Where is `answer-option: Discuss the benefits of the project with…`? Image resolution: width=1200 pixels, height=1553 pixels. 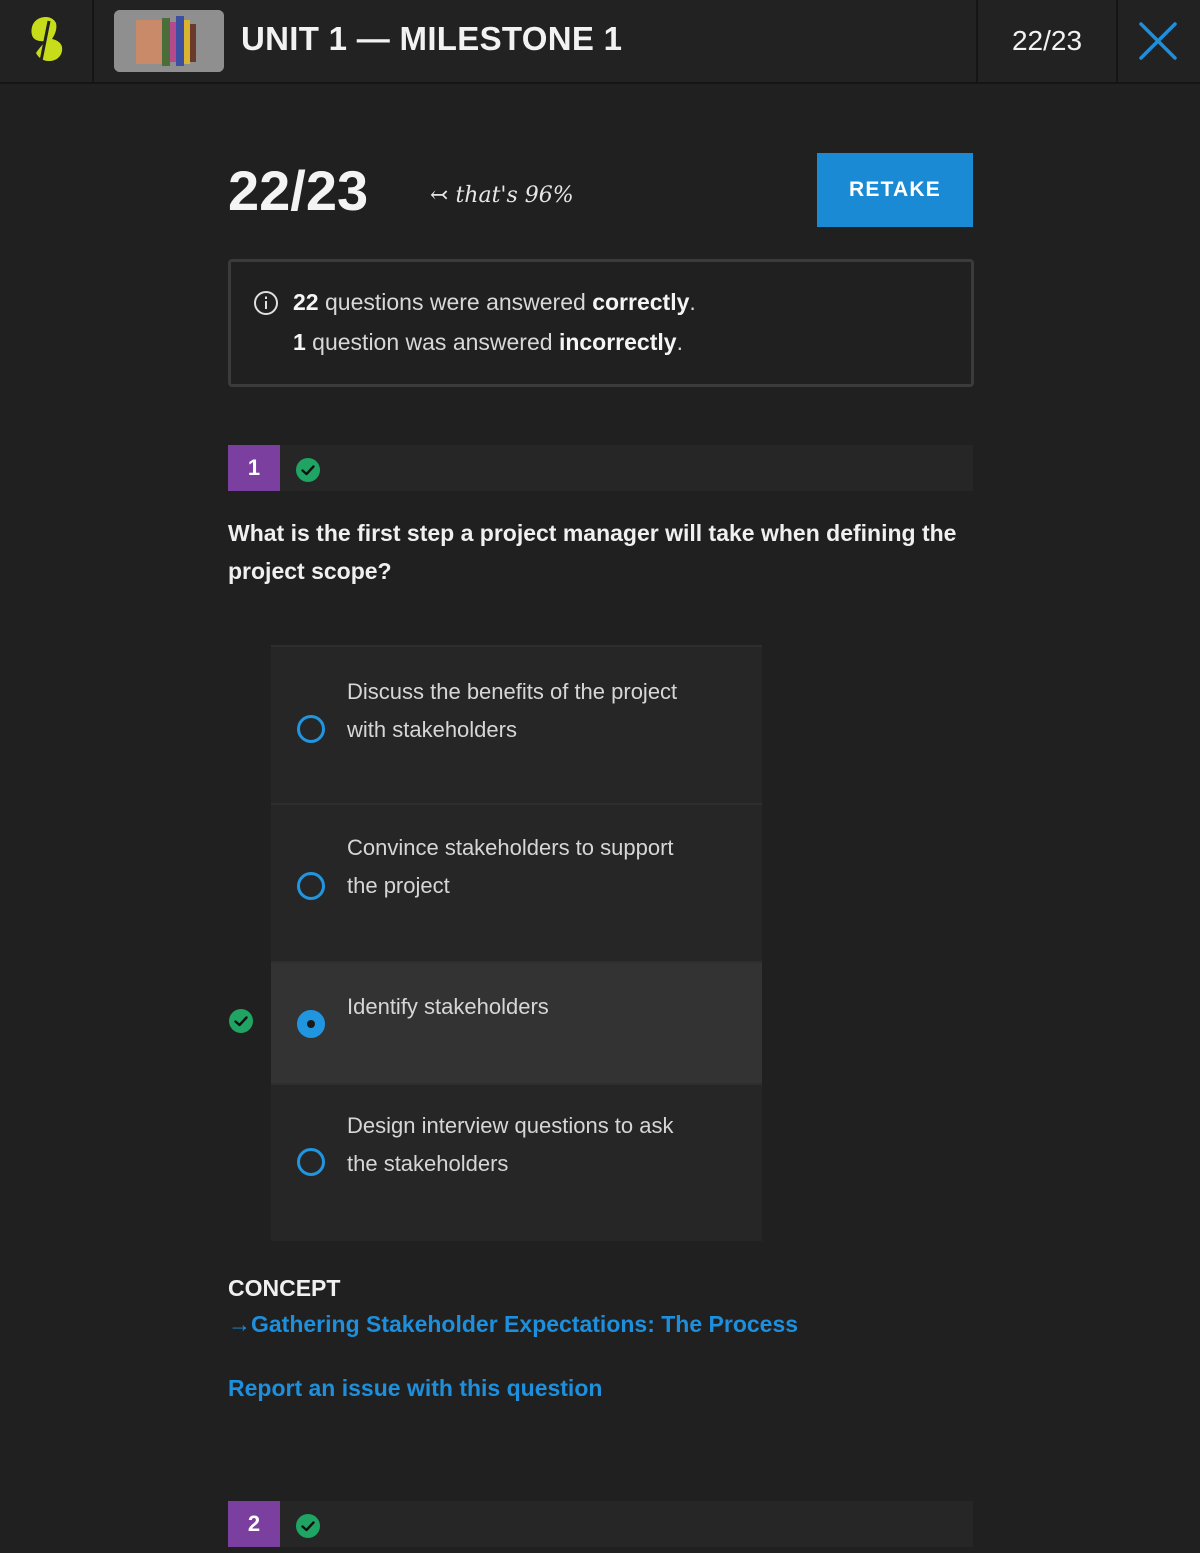
answer-option: Discuss the benefits of the project with… is located at coordinates (516, 724).